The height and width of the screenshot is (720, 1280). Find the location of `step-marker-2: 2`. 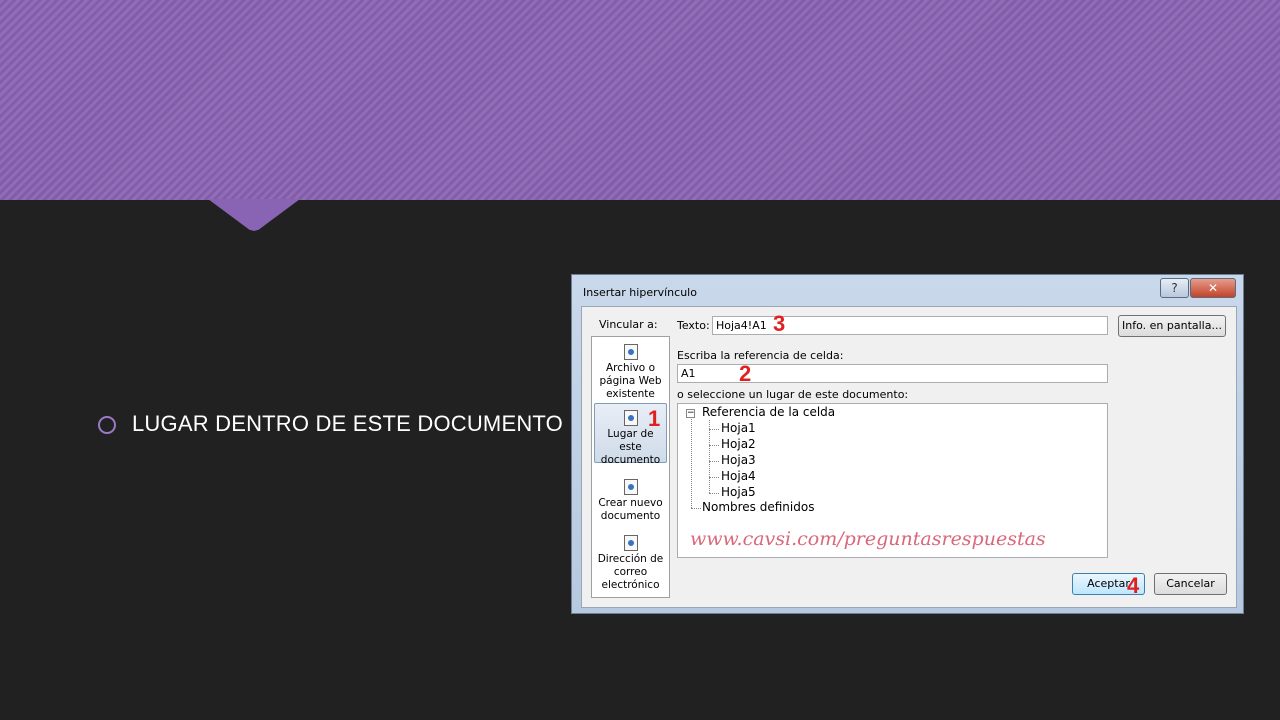

step-marker-2: 2 is located at coordinates (745, 373).